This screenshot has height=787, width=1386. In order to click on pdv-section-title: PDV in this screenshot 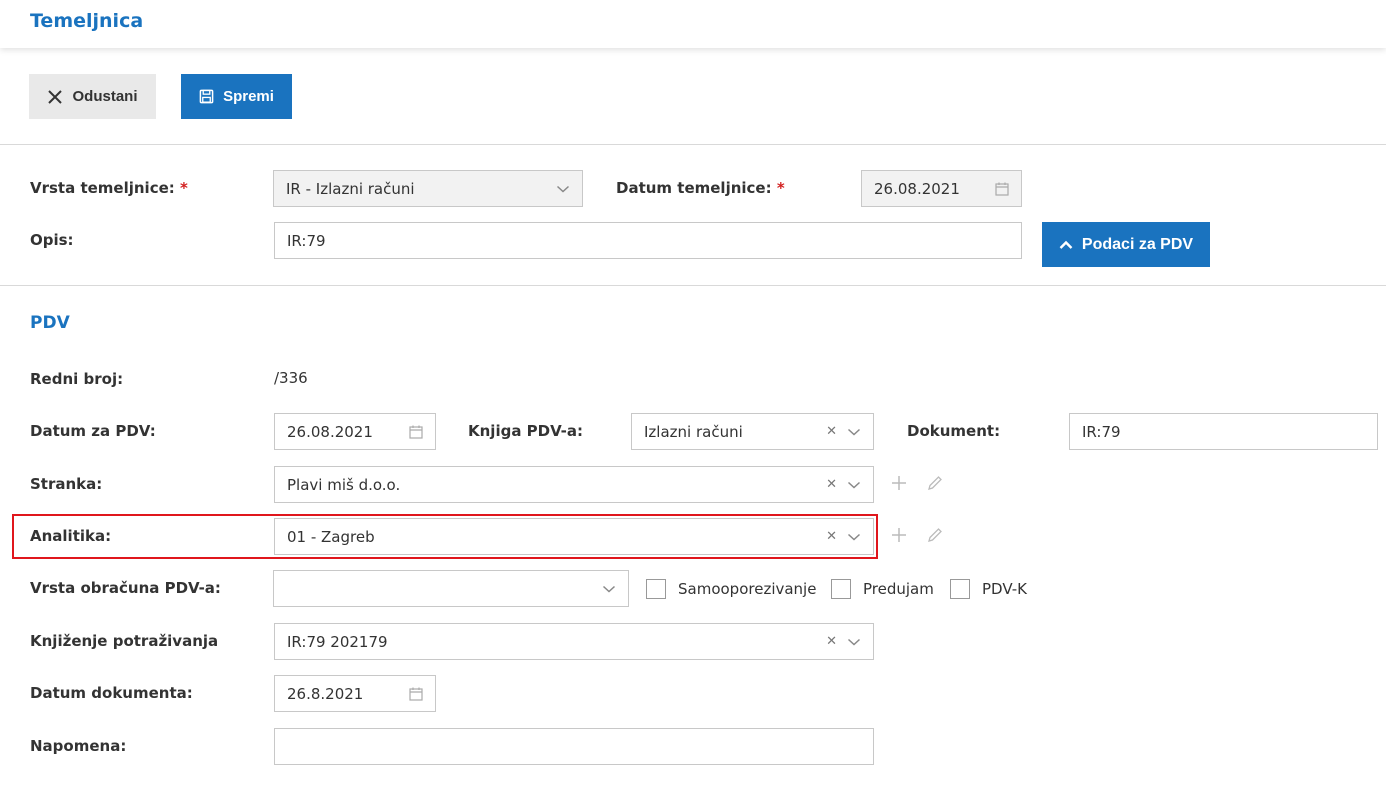, I will do `click(50, 323)`.